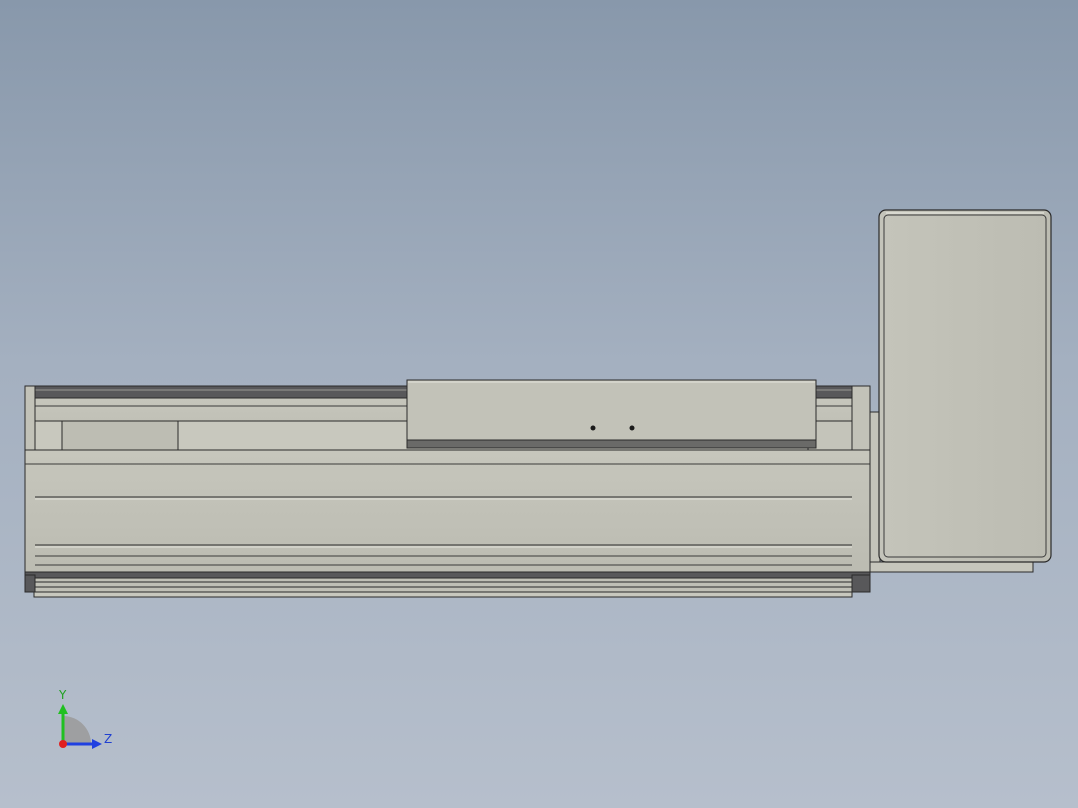 Image resolution: width=1078 pixels, height=808 pixels. I want to click on triad-z-label: Z, so click(108, 739).